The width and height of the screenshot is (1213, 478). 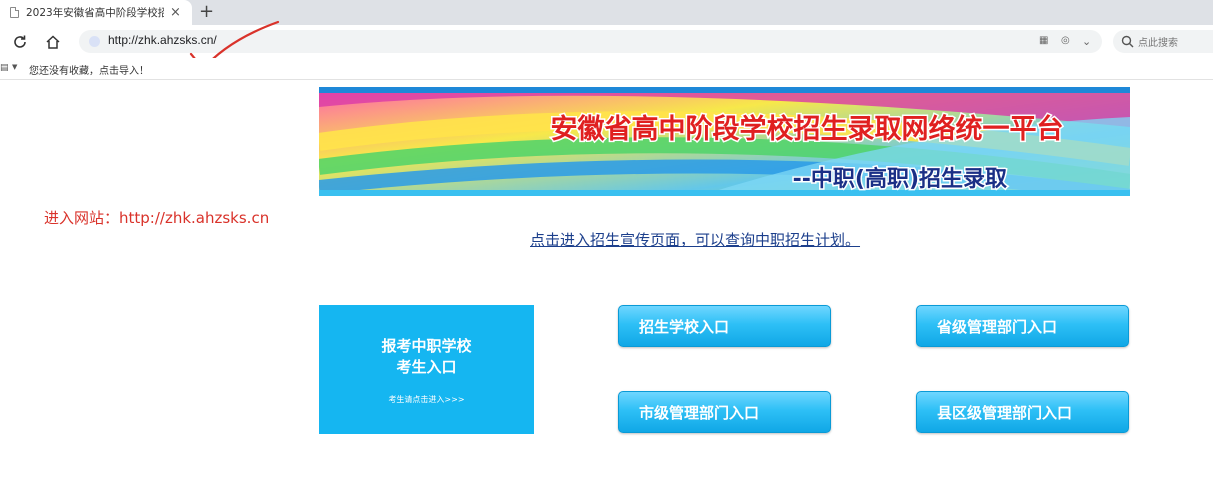 What do you see at coordinates (426, 346) in the screenshot?
I see `student-entry-title: 报考中职学校` at bounding box center [426, 346].